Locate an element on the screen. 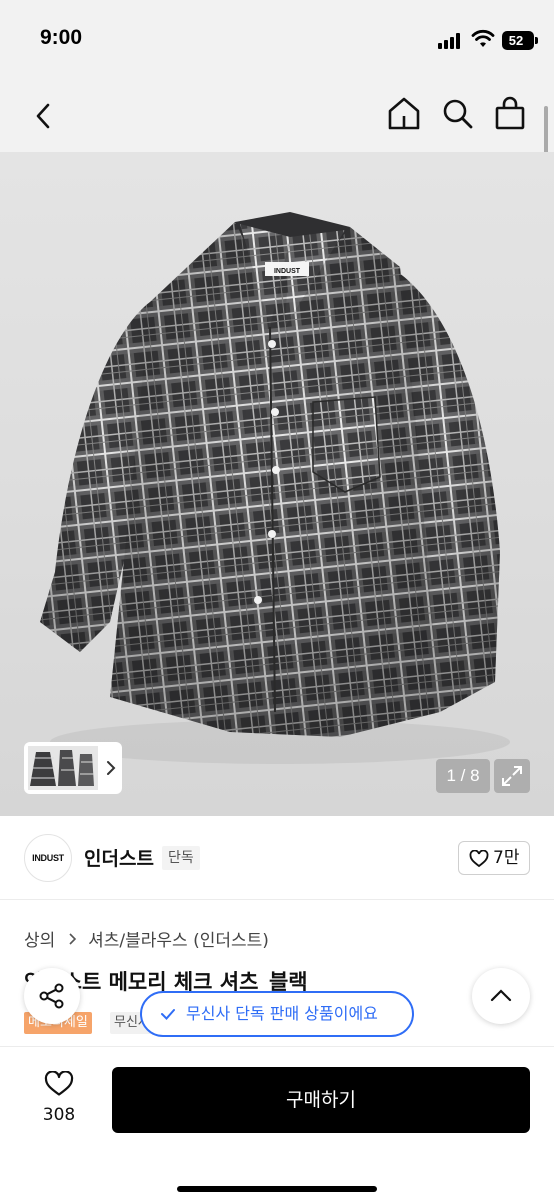 This screenshot has height=1200, width=554. top-nav-bar is located at coordinates (277, 116).